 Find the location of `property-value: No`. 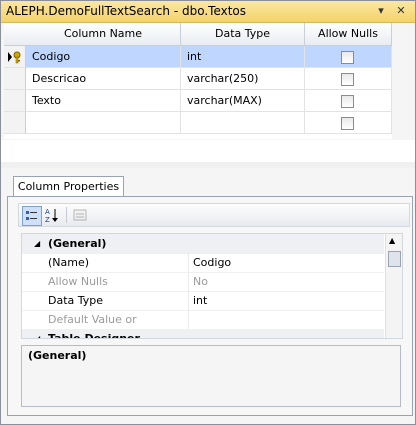

property-value: No is located at coordinates (285, 281).